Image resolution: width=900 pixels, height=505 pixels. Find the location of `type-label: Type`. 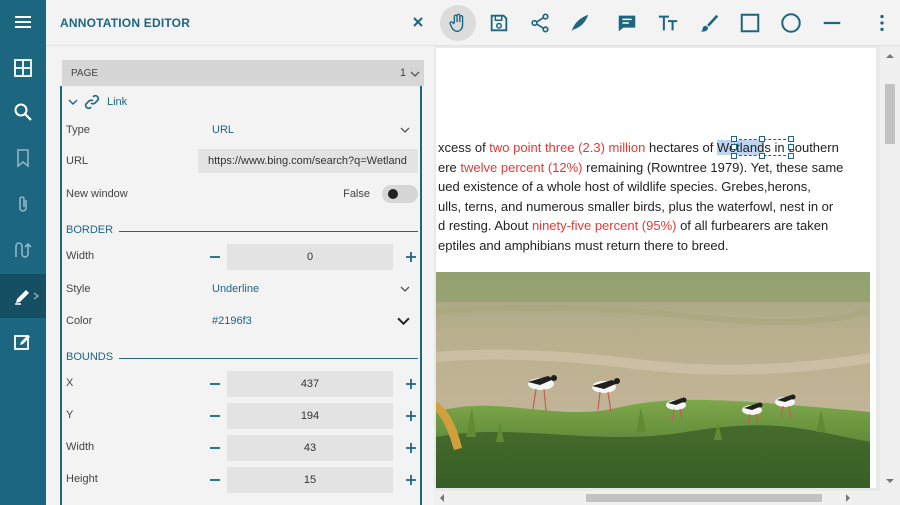

type-label: Type is located at coordinates (78, 130).